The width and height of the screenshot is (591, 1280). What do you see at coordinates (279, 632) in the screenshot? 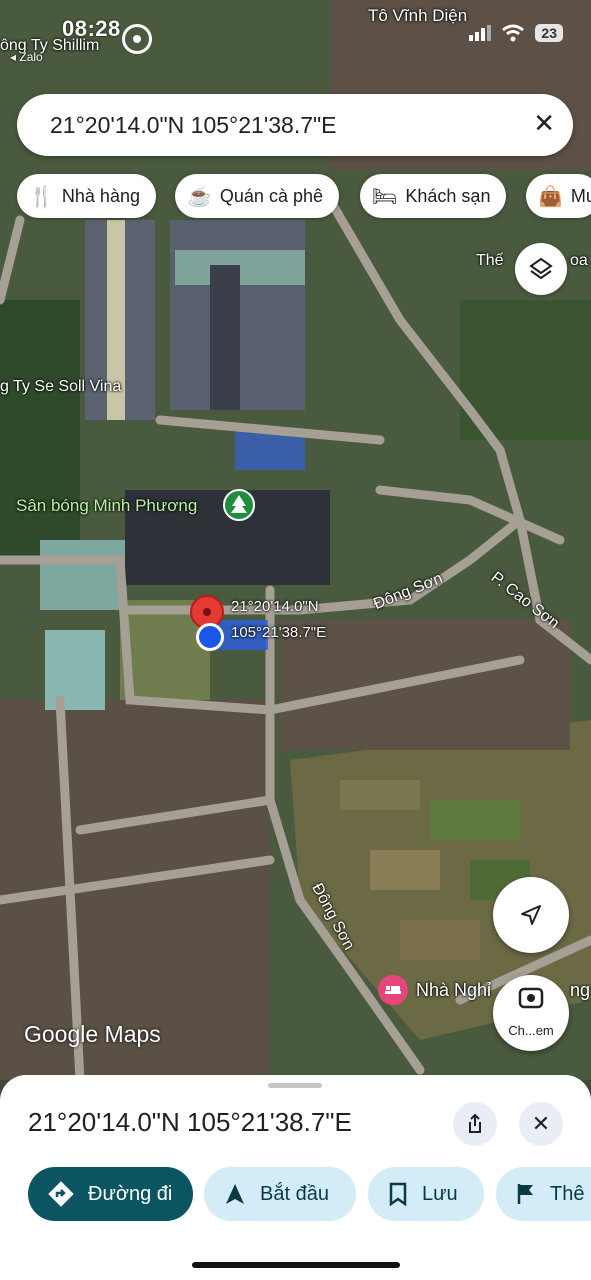
I see `pin-longitude: 105°21'38.7"E` at bounding box center [279, 632].